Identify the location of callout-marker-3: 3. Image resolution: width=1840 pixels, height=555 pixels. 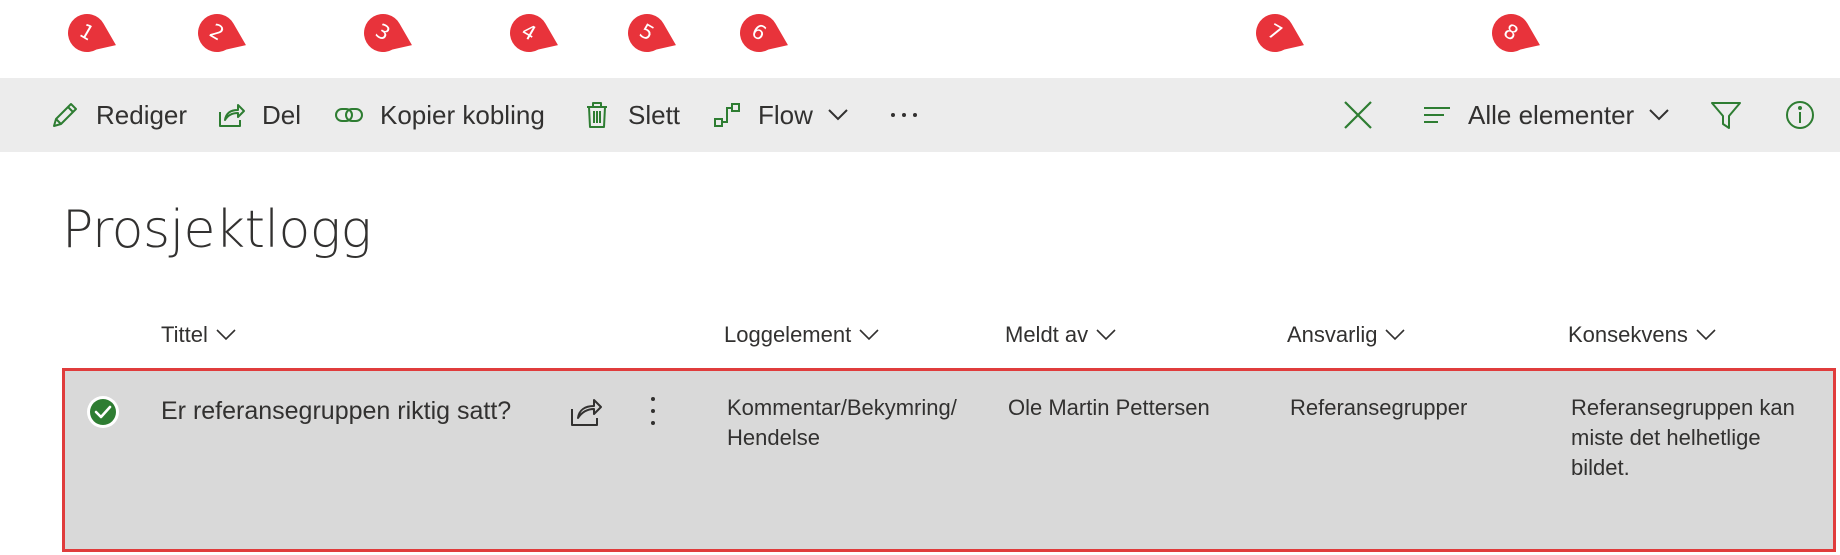
(389, 39).